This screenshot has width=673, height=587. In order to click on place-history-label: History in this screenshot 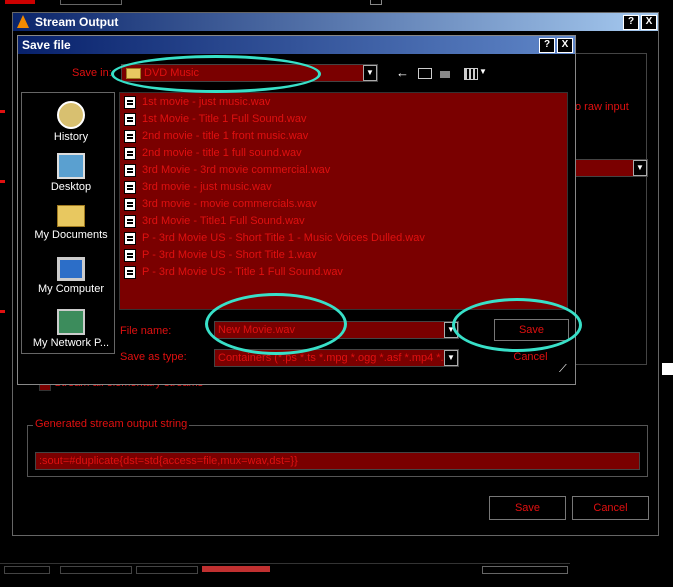, I will do `click(71, 137)`.